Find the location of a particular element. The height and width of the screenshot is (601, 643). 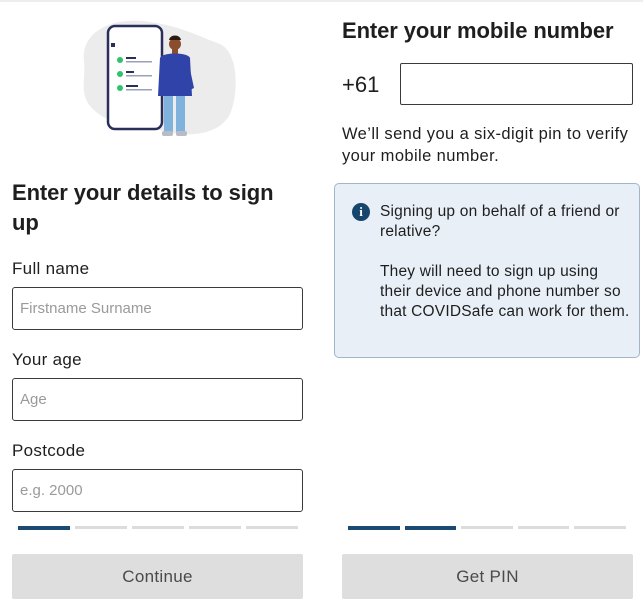

info-icon: i is located at coordinates (361, 212).